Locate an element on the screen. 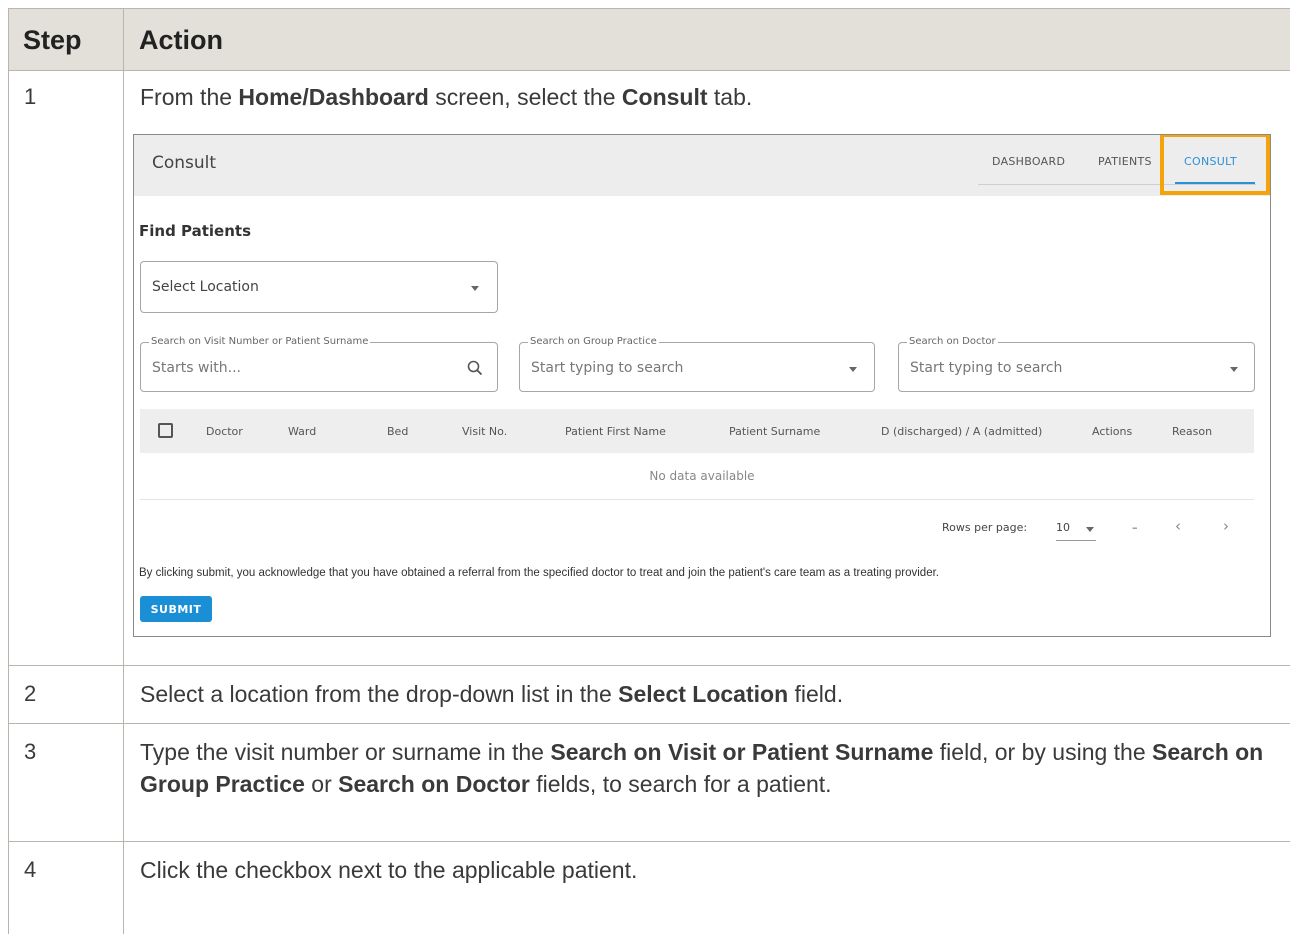  col-surname: Patient Surname is located at coordinates (774, 431).